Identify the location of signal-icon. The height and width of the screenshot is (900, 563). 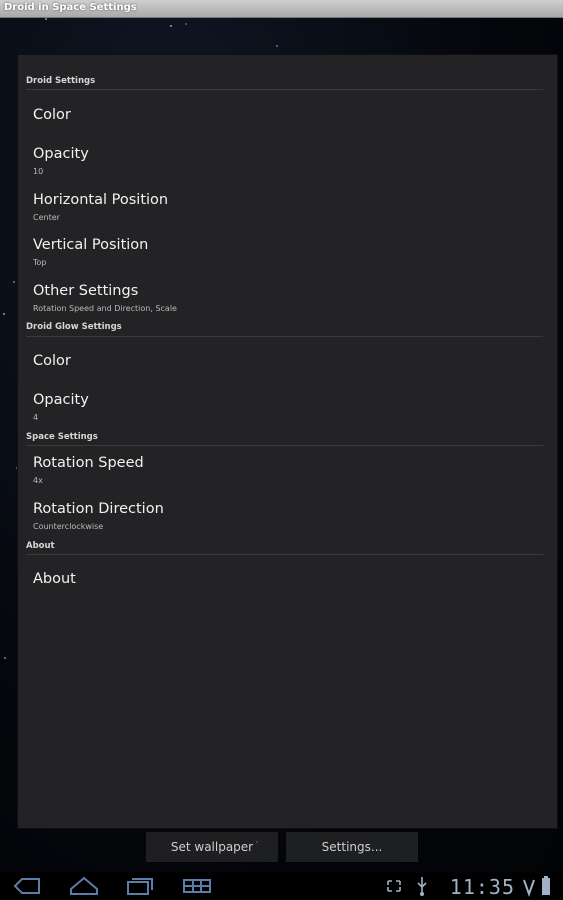
(529, 888).